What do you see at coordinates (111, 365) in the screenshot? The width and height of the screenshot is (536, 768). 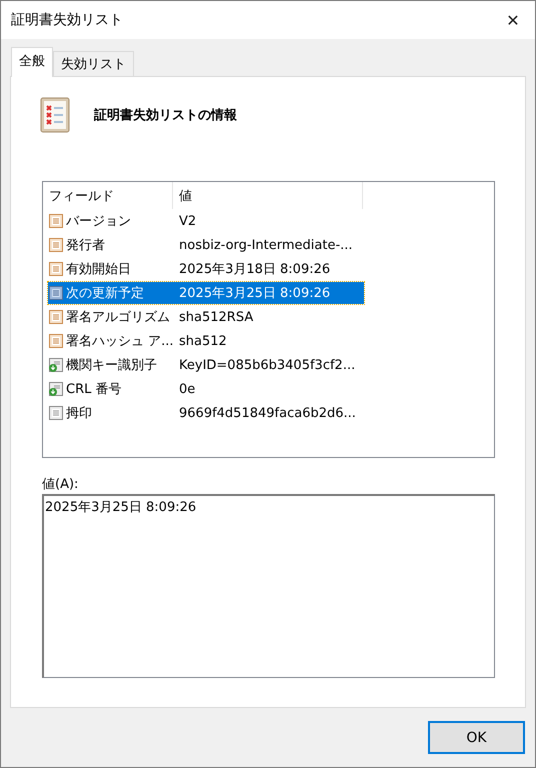 I see `field-name: 機関キー識別子` at bounding box center [111, 365].